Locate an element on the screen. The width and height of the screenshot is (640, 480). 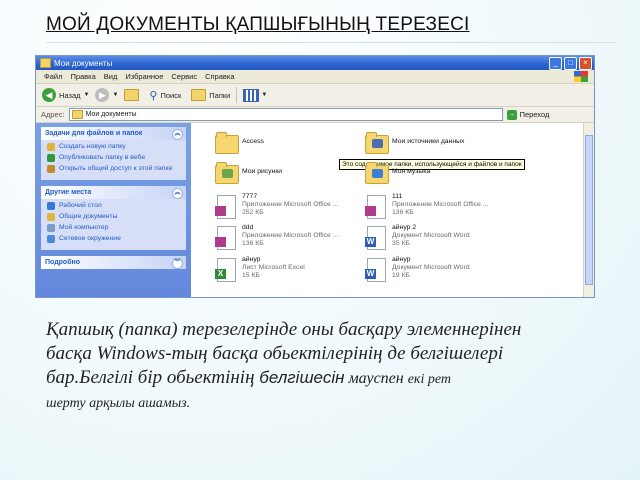
menu-edit: Правка is located at coordinates (82, 76).